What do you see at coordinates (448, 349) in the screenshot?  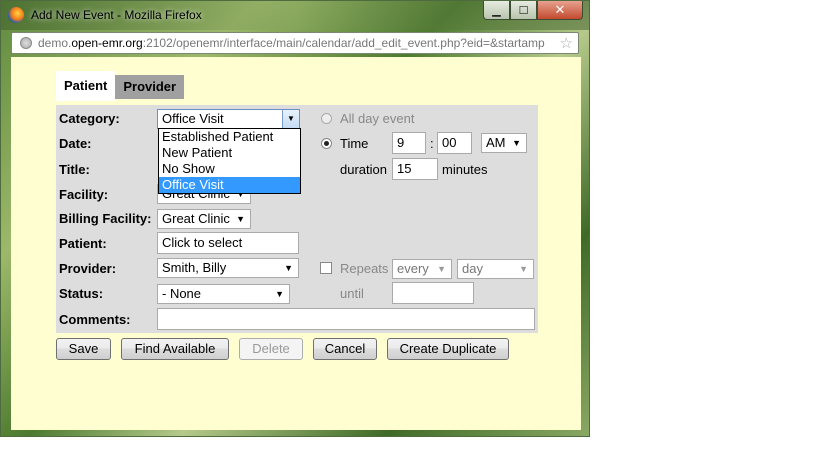 I see `create-duplicate-button: Create Duplicate` at bounding box center [448, 349].